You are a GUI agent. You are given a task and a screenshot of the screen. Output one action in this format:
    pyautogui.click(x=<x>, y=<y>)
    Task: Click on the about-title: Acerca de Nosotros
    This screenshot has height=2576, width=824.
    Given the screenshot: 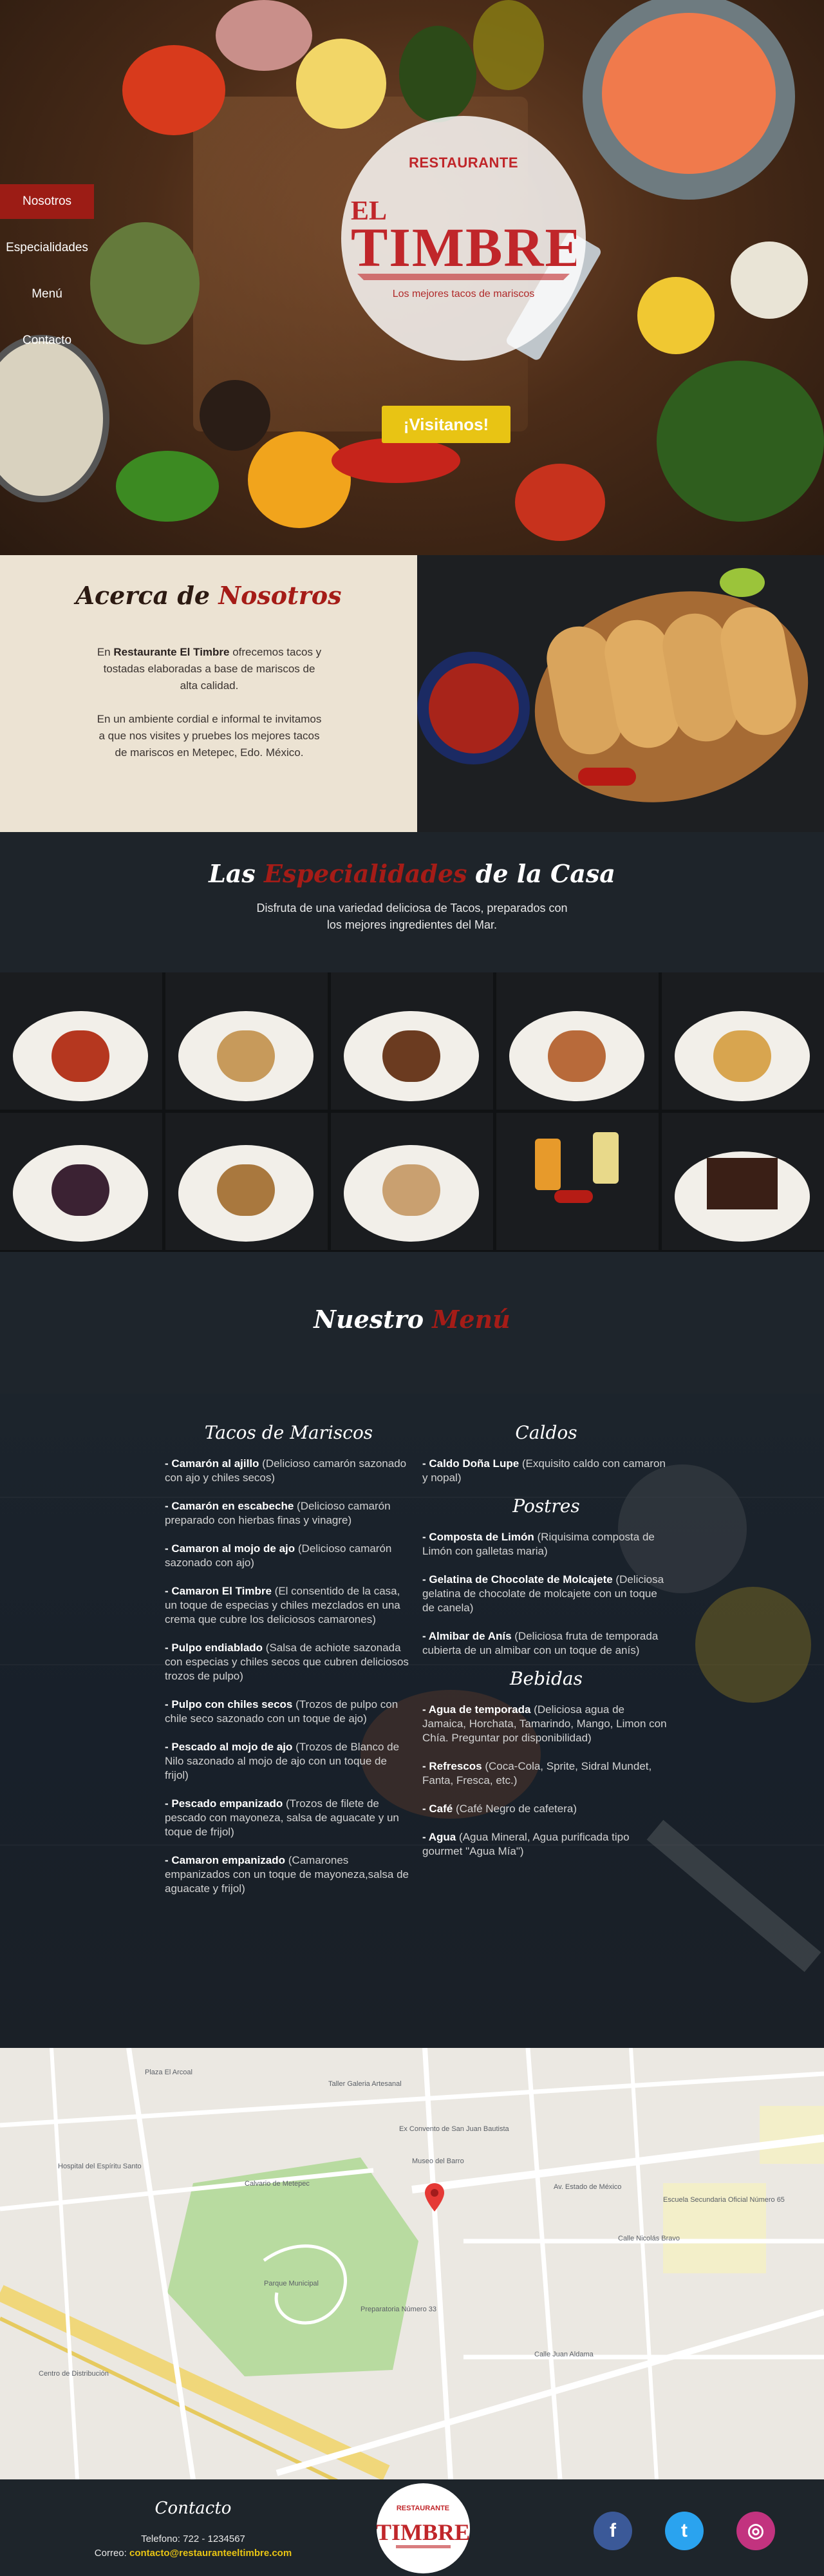 What is the action you would take?
    pyautogui.click(x=208, y=595)
    